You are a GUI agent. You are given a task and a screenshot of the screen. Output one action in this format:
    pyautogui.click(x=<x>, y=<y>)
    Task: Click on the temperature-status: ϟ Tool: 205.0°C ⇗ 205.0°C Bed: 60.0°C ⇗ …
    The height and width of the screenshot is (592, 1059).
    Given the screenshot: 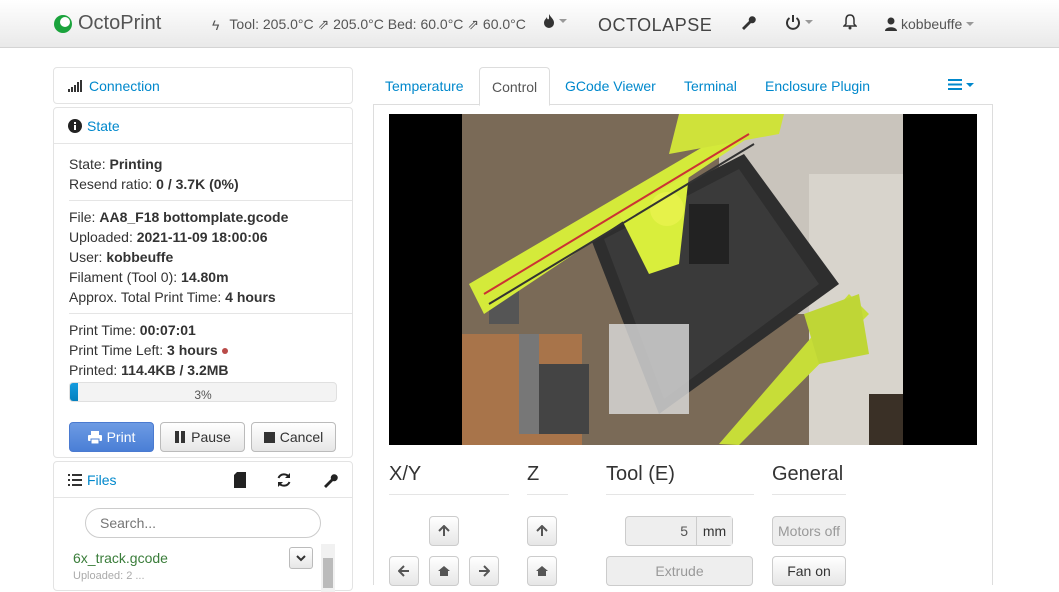 What is the action you would take?
    pyautogui.click(x=369, y=24)
    